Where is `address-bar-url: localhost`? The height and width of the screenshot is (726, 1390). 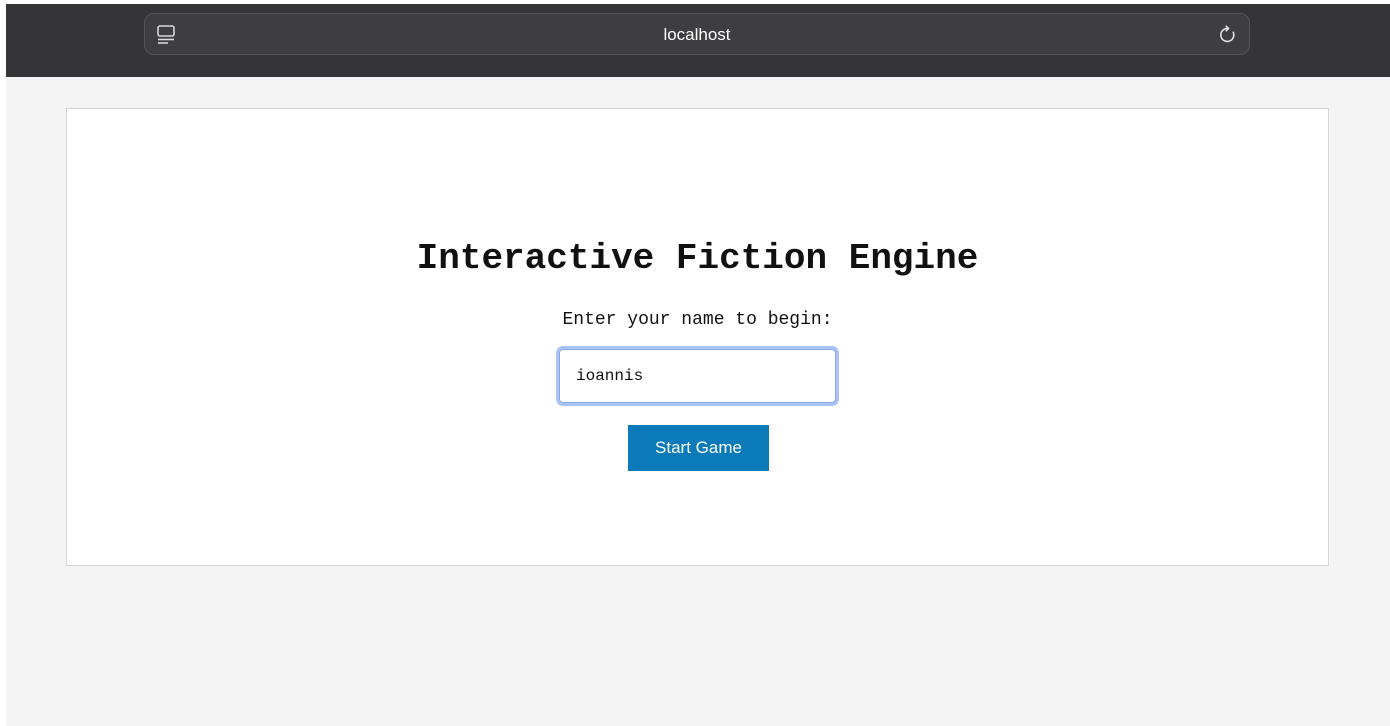 address-bar-url: localhost is located at coordinates (697, 34).